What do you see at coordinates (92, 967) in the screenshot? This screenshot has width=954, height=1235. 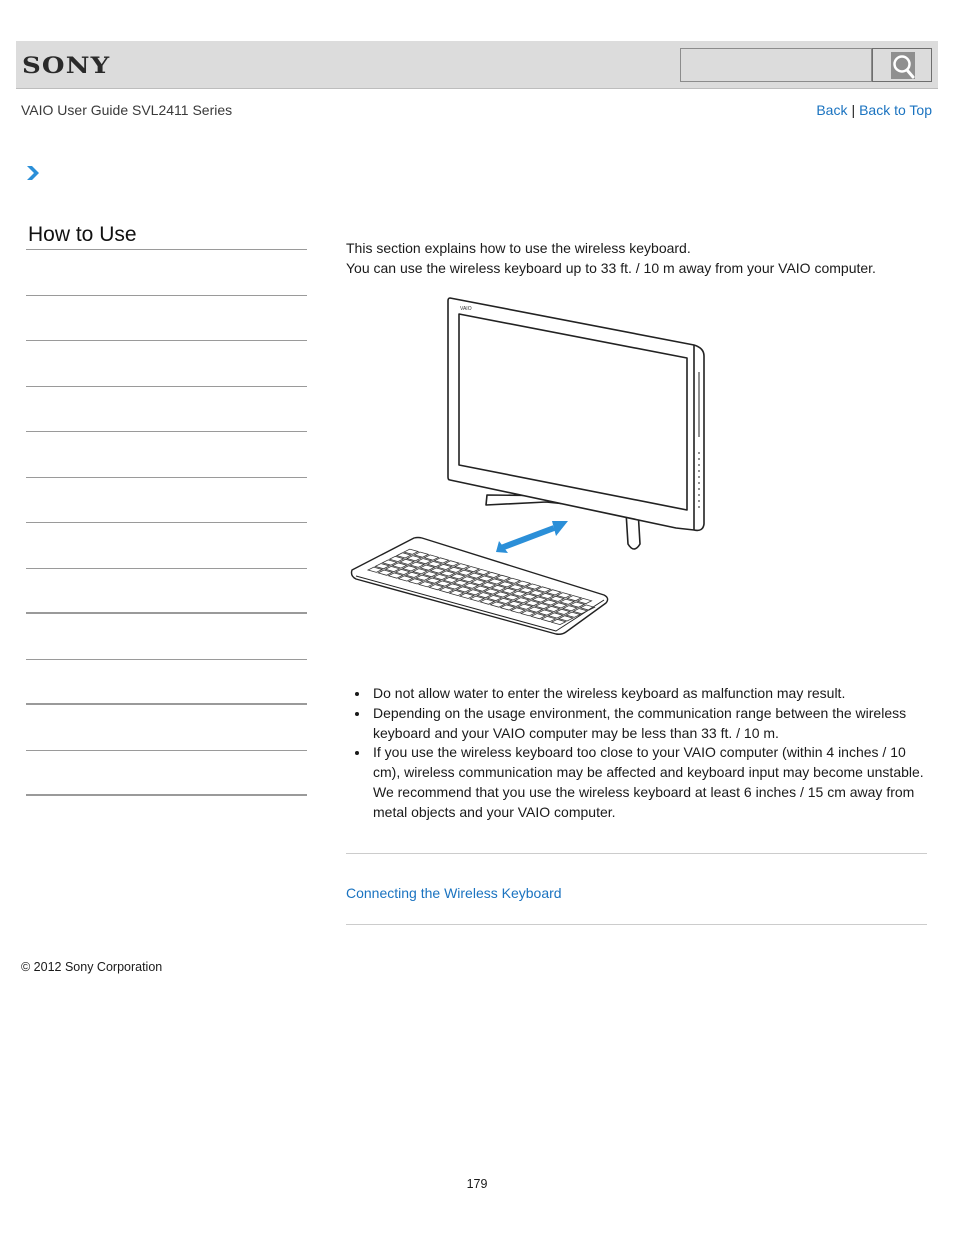 I see `copyright: © 2012 Sony Corporation` at bounding box center [92, 967].